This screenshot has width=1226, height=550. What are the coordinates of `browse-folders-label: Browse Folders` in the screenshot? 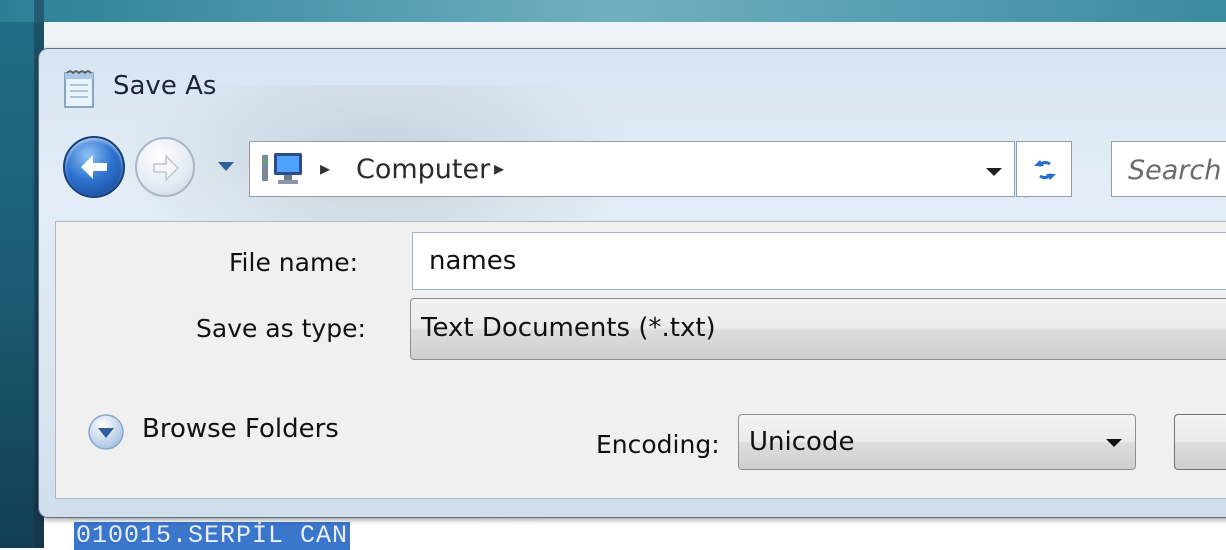 It's located at (240, 429).